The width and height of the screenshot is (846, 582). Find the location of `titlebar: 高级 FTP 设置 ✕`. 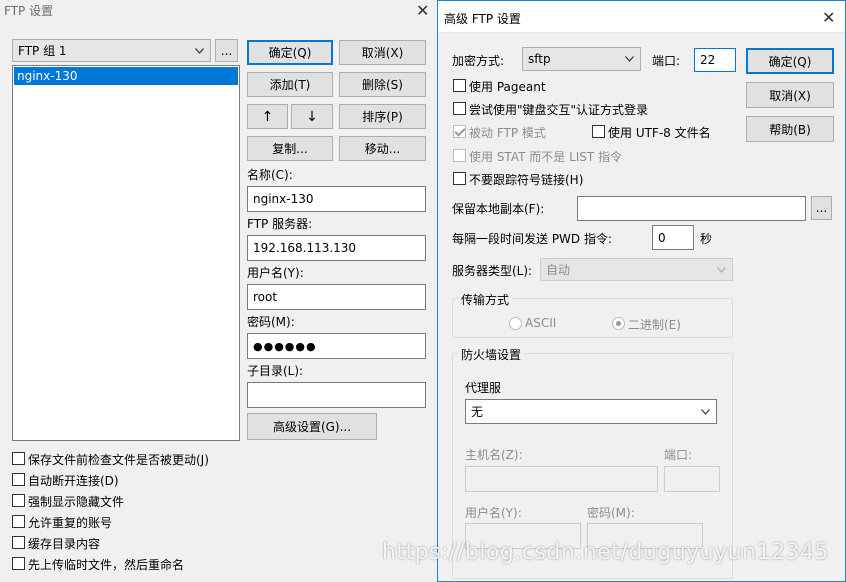

titlebar: 高级 FTP 设置 ✕ is located at coordinates (641, 17).